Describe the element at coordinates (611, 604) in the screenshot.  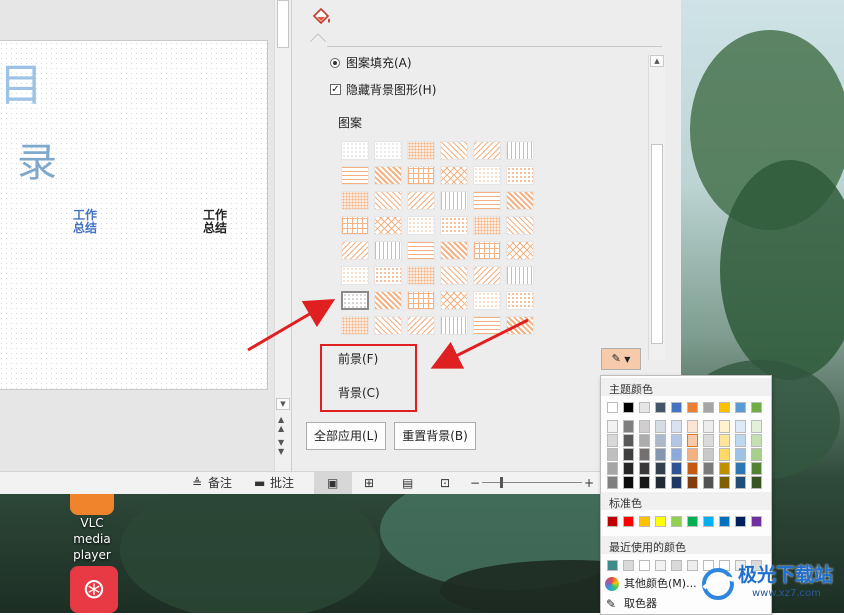
I see `eyedropper-icon: ✎` at that location.